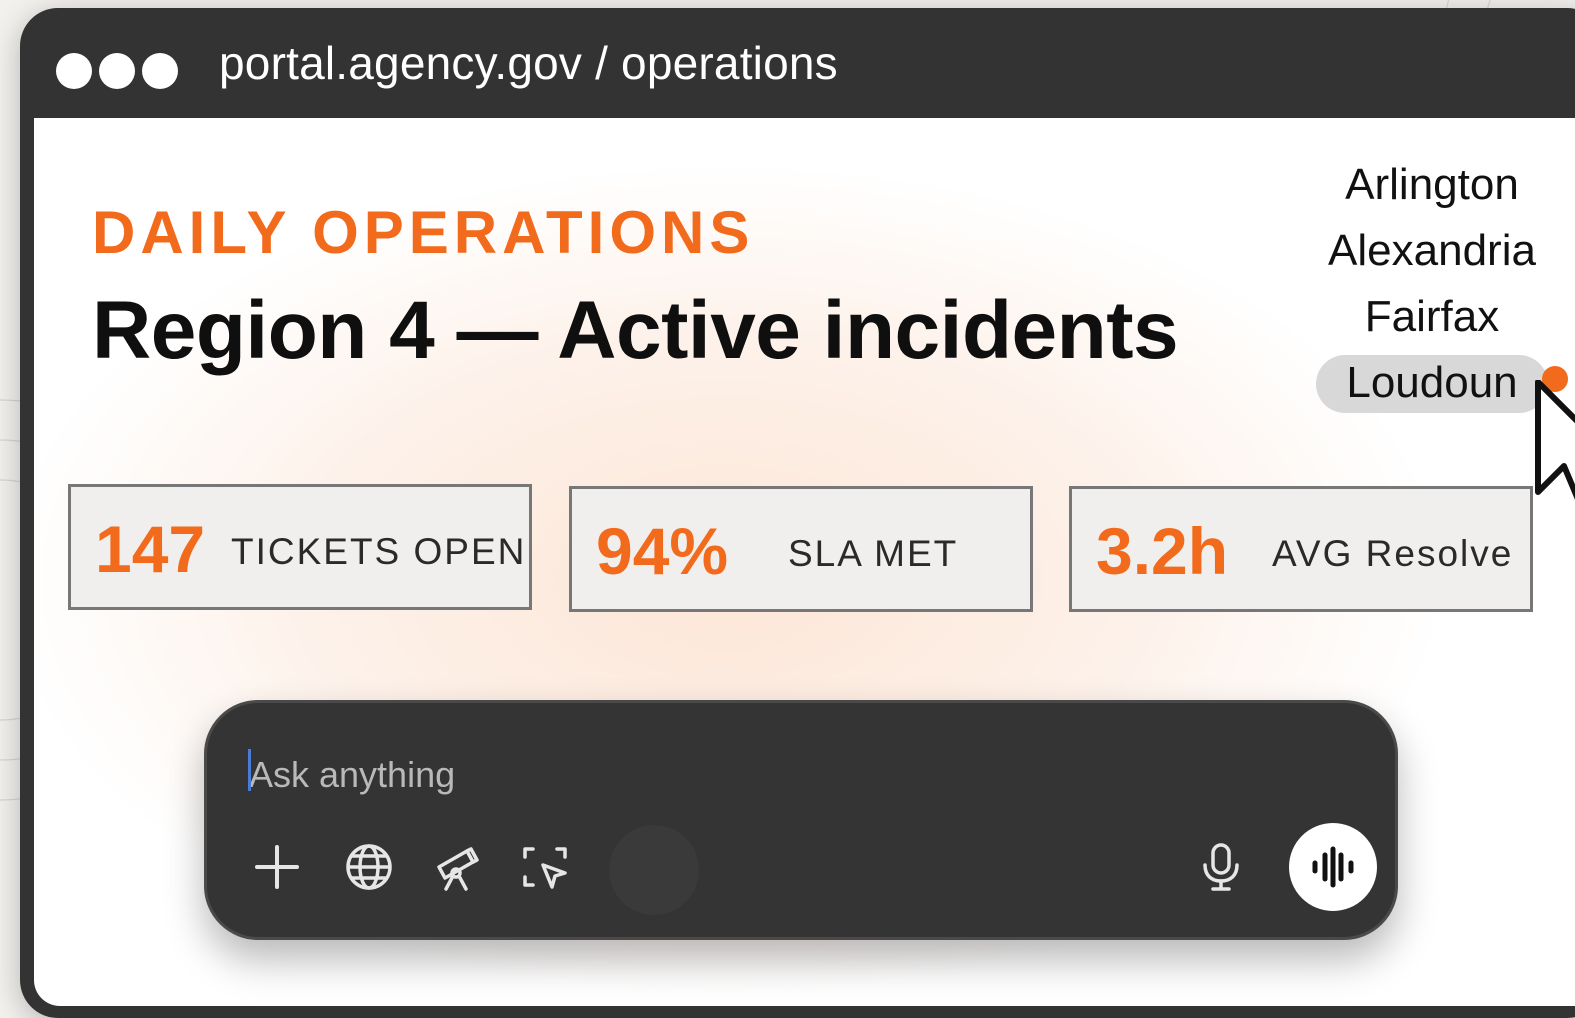 The height and width of the screenshot is (1018, 1575). I want to click on globe-icon, so click(369, 867).